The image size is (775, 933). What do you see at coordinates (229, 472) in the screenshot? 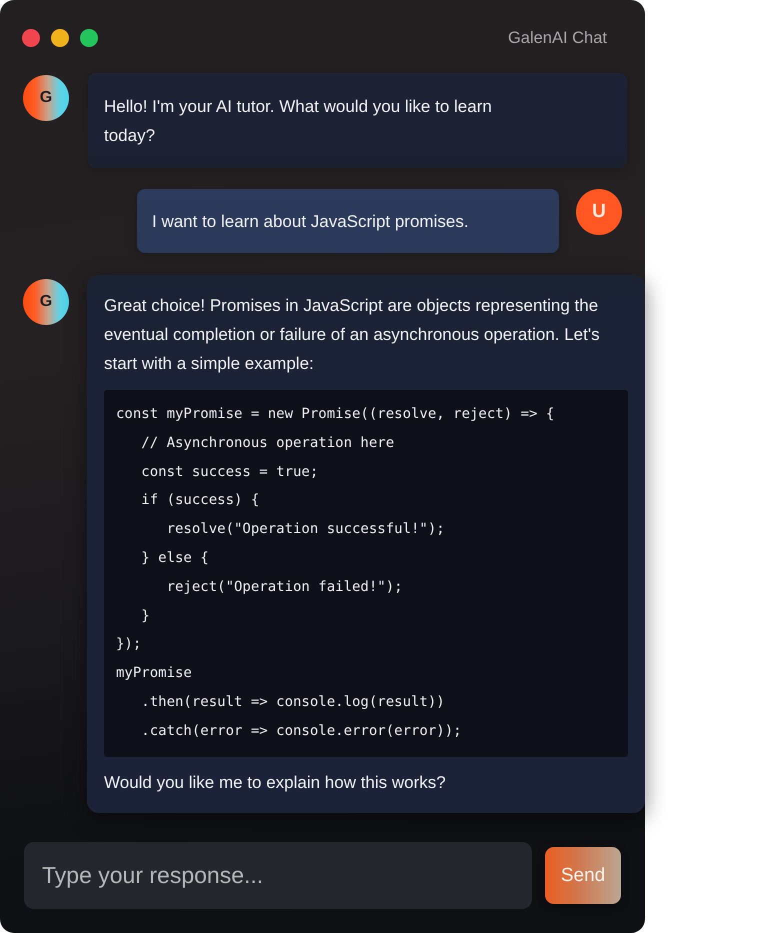
I see `code-line: const success = true;` at bounding box center [229, 472].